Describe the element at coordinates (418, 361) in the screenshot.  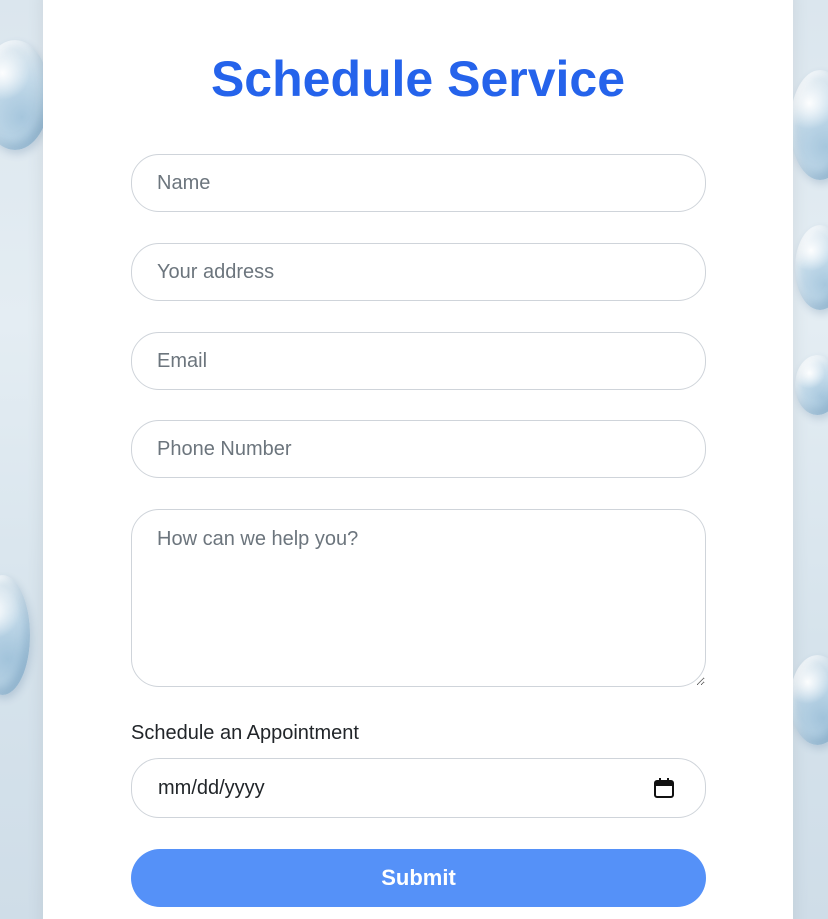
I see `email-input` at that location.